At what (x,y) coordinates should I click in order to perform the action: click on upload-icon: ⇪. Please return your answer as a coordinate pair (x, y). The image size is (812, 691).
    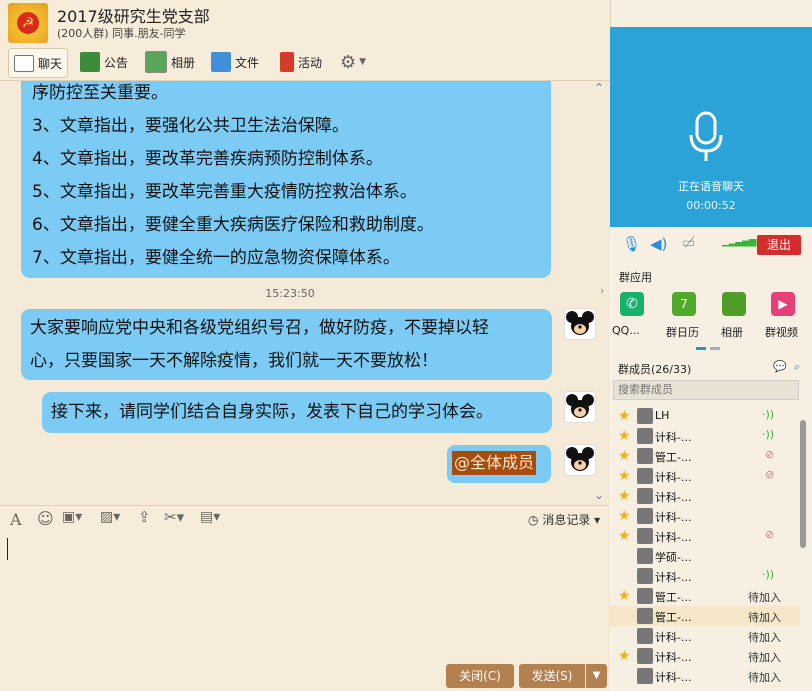
    Looking at the image, I should click on (144, 517).